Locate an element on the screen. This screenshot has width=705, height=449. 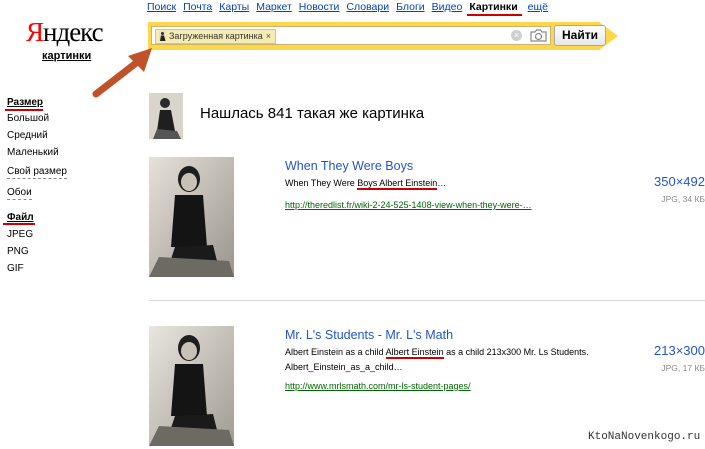
nav-more: ещё is located at coordinates (538, 7).